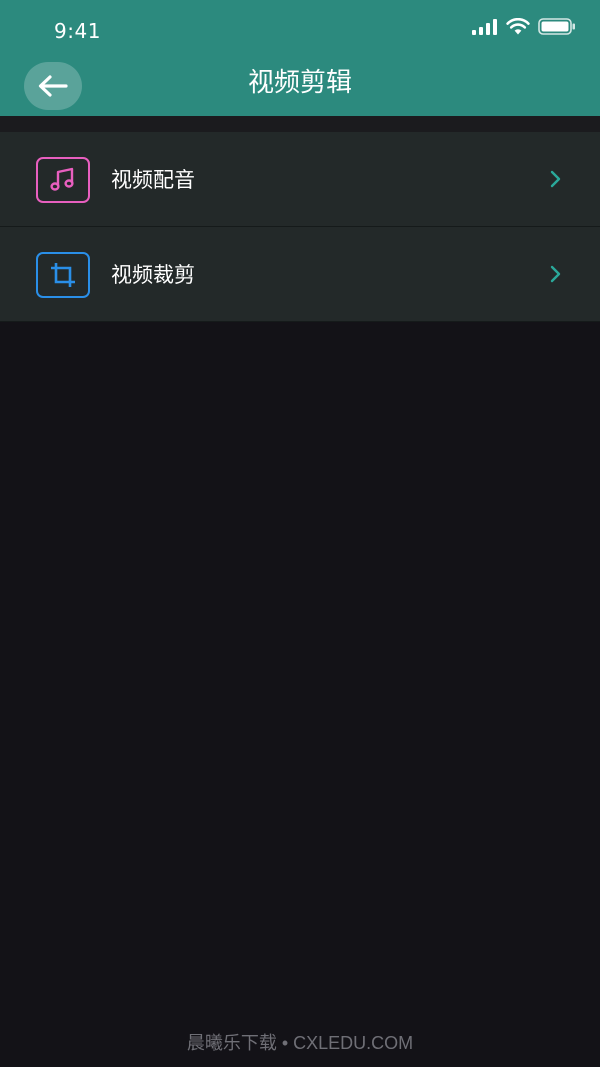 The image size is (600, 1067). I want to click on menu-item-label: 视频裁剪, so click(153, 275).